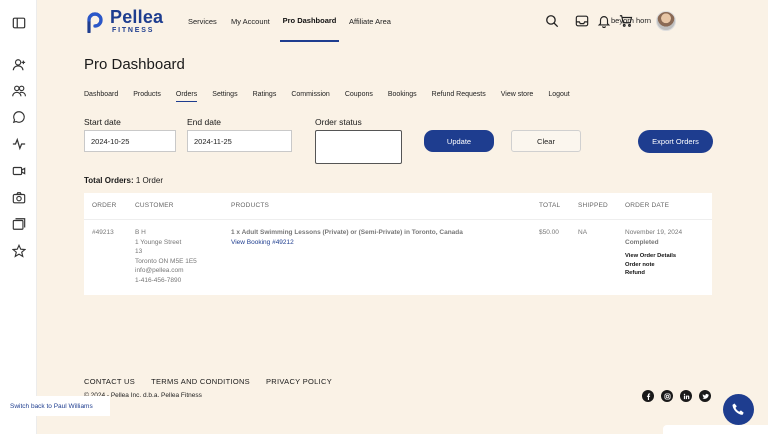 The width and height of the screenshot is (768, 434). I want to click on nav-services: Services, so click(202, 21).